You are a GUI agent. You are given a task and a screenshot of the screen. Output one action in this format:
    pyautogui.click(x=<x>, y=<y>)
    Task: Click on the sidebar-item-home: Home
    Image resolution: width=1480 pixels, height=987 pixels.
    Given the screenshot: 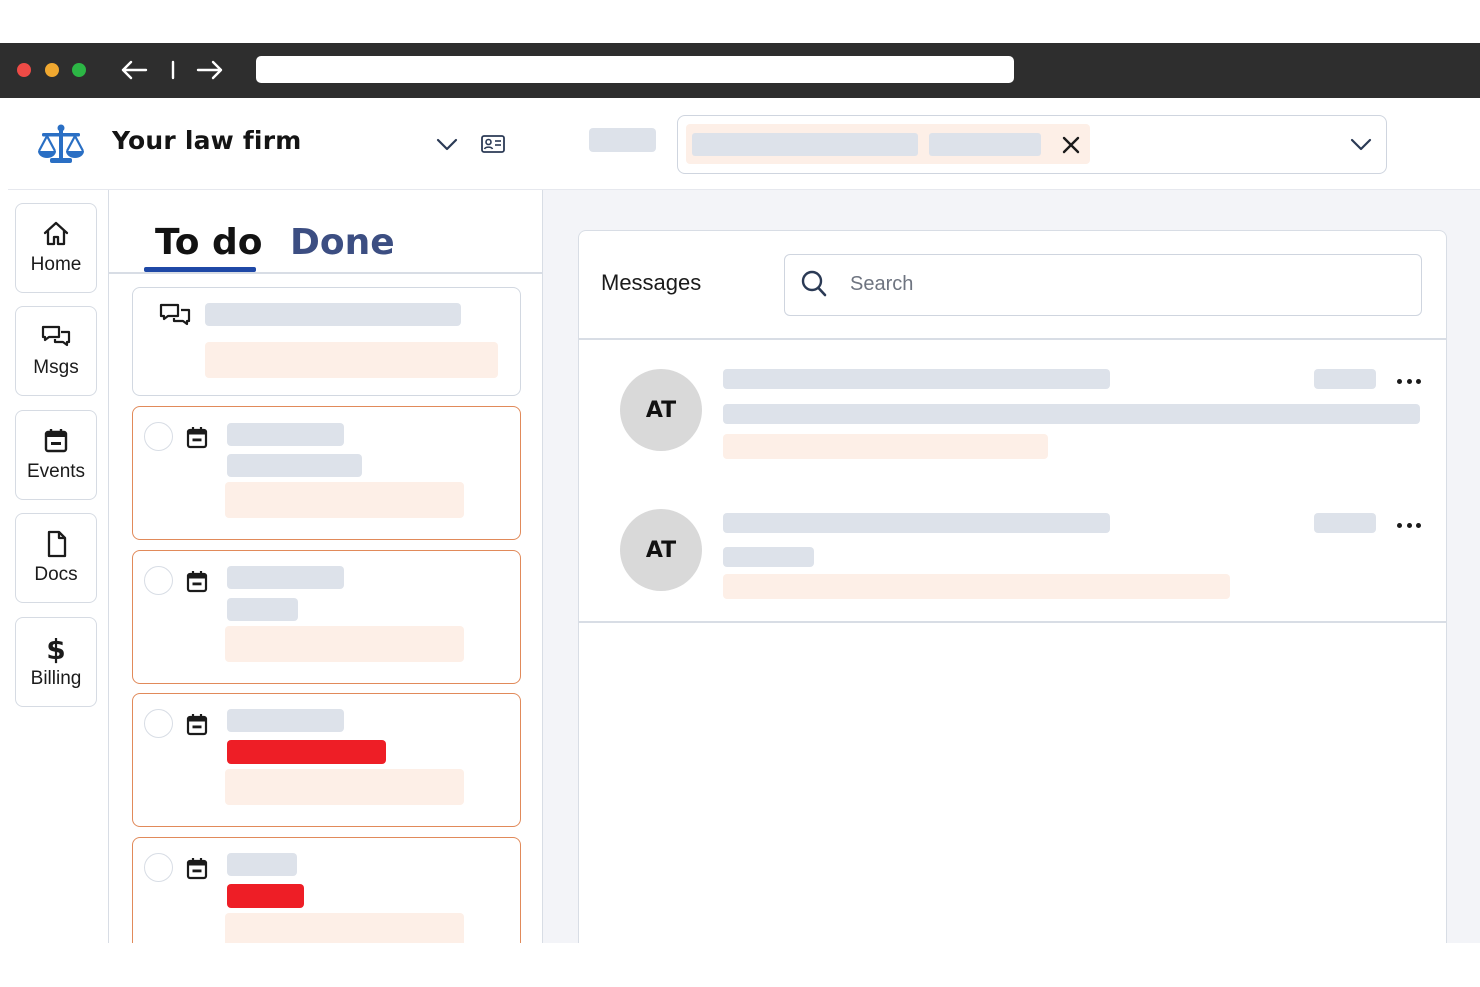 What is the action you would take?
    pyautogui.click(x=56, y=248)
    